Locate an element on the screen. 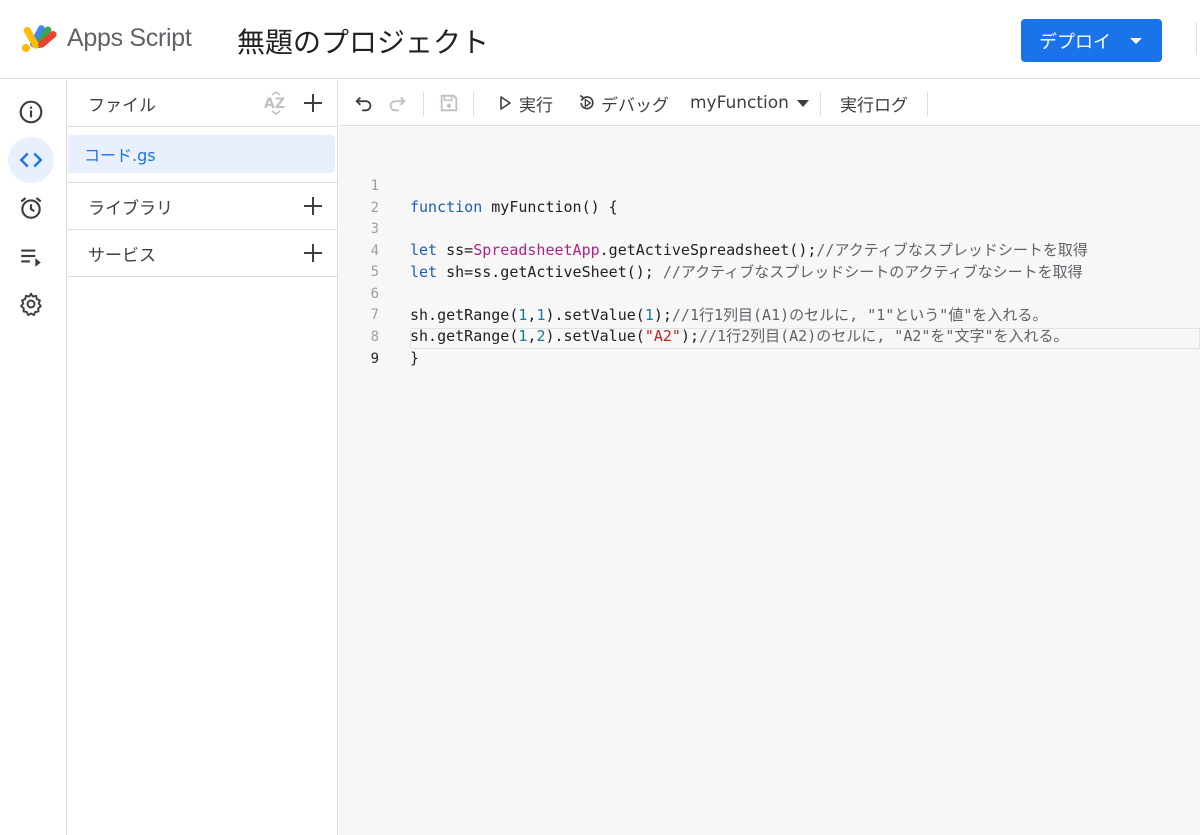 This screenshot has width=1200, height=835. gear-icon is located at coordinates (31, 304).